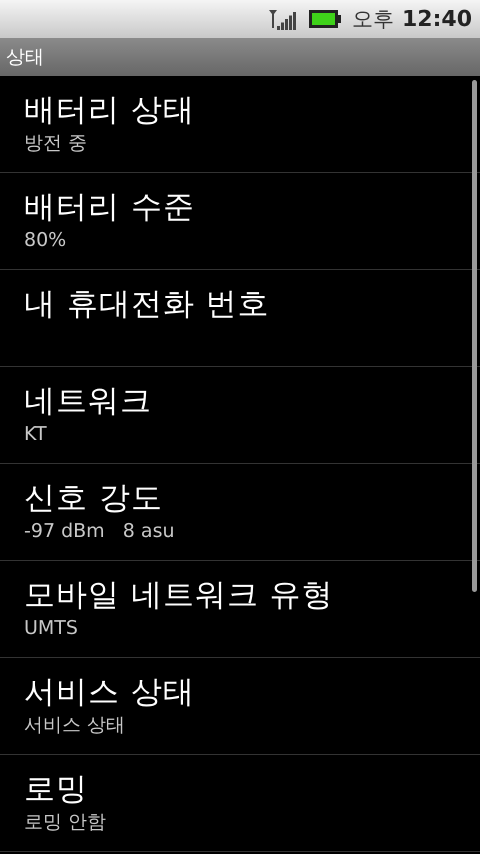  I want to click on row-title: 배터리 상태, so click(110, 110).